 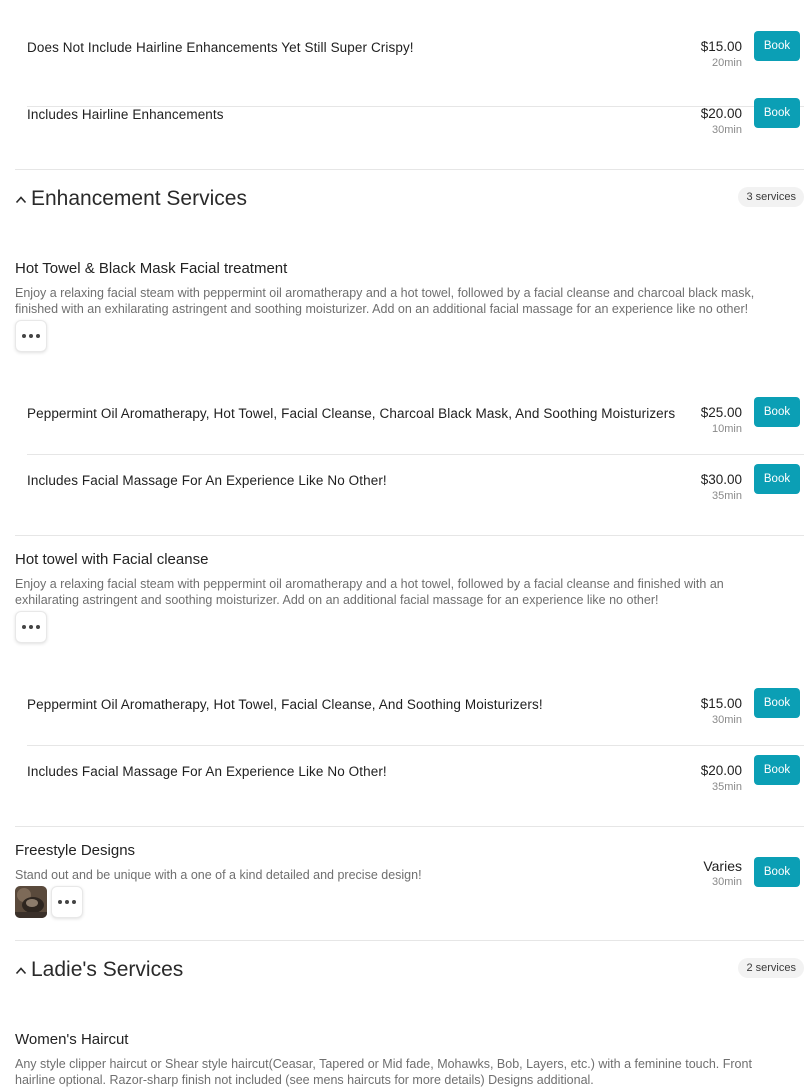 What do you see at coordinates (112, 559) in the screenshot?
I see `service-title: Hot towel with Facial cleanse` at bounding box center [112, 559].